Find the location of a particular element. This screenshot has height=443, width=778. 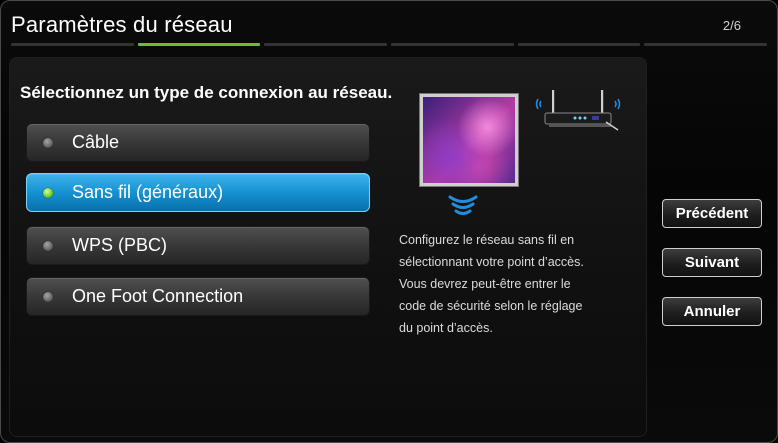

description-line: sélectionnant votre point d’accès. is located at coordinates (491, 262).